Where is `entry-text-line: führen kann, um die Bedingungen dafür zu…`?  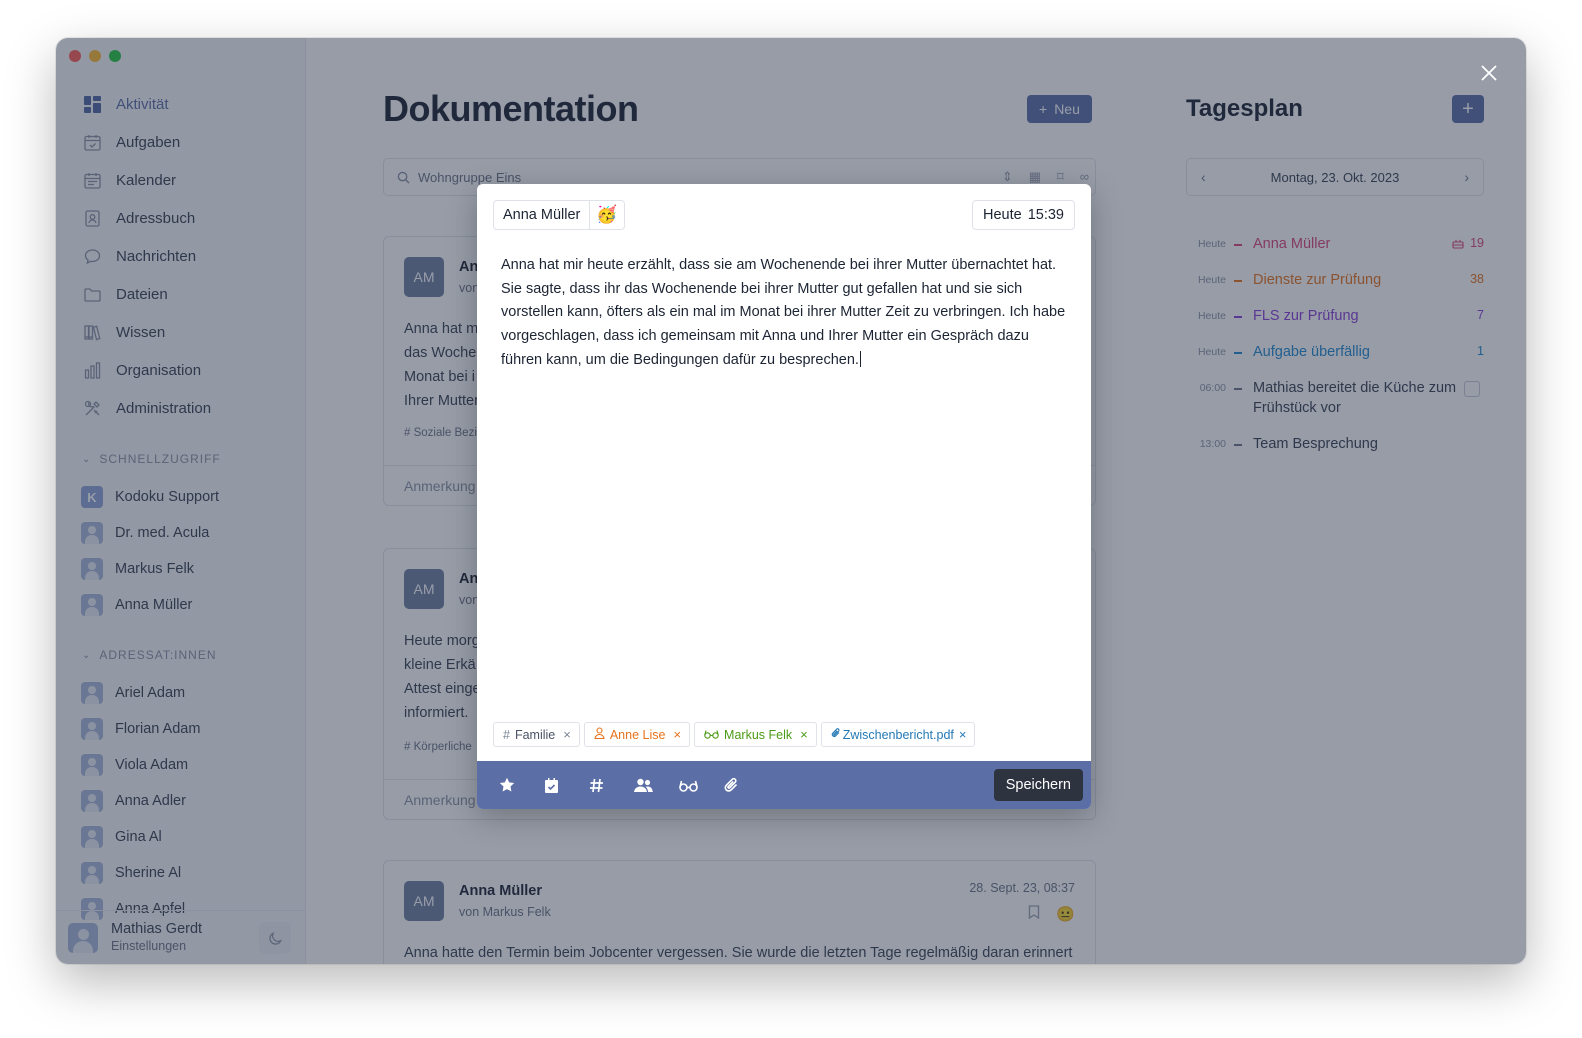 entry-text-line: führen kann, um die Bedingungen dafür zu… is located at coordinates (680, 359).